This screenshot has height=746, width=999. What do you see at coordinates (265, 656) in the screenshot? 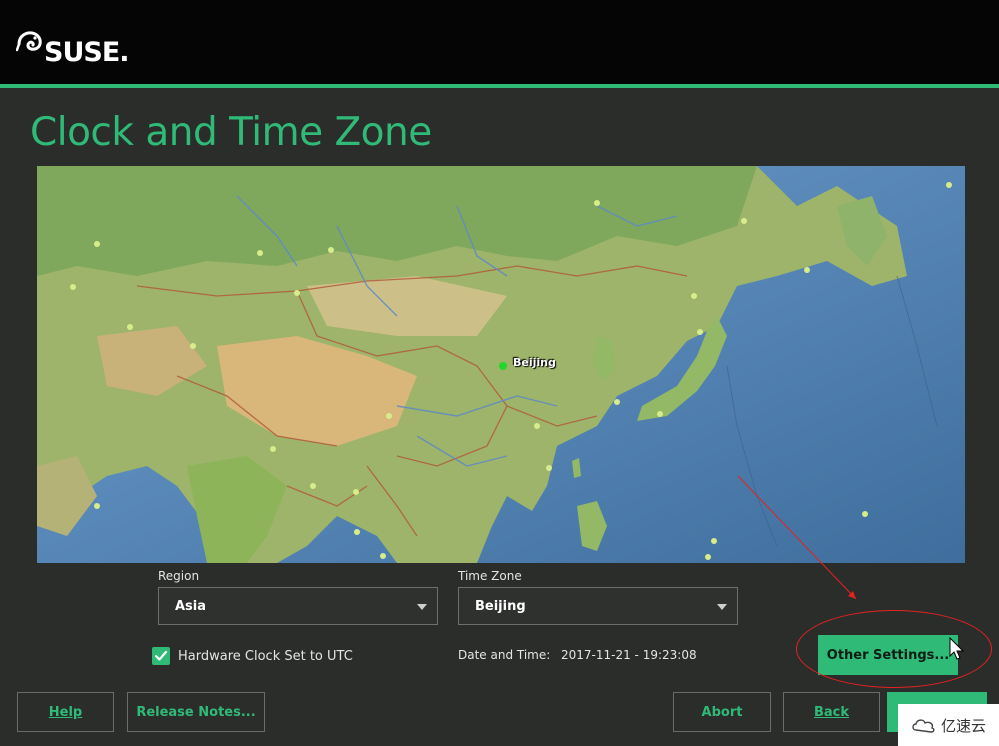
I see `hardware-clock-label: Hardware Clock Set to UTC` at bounding box center [265, 656].